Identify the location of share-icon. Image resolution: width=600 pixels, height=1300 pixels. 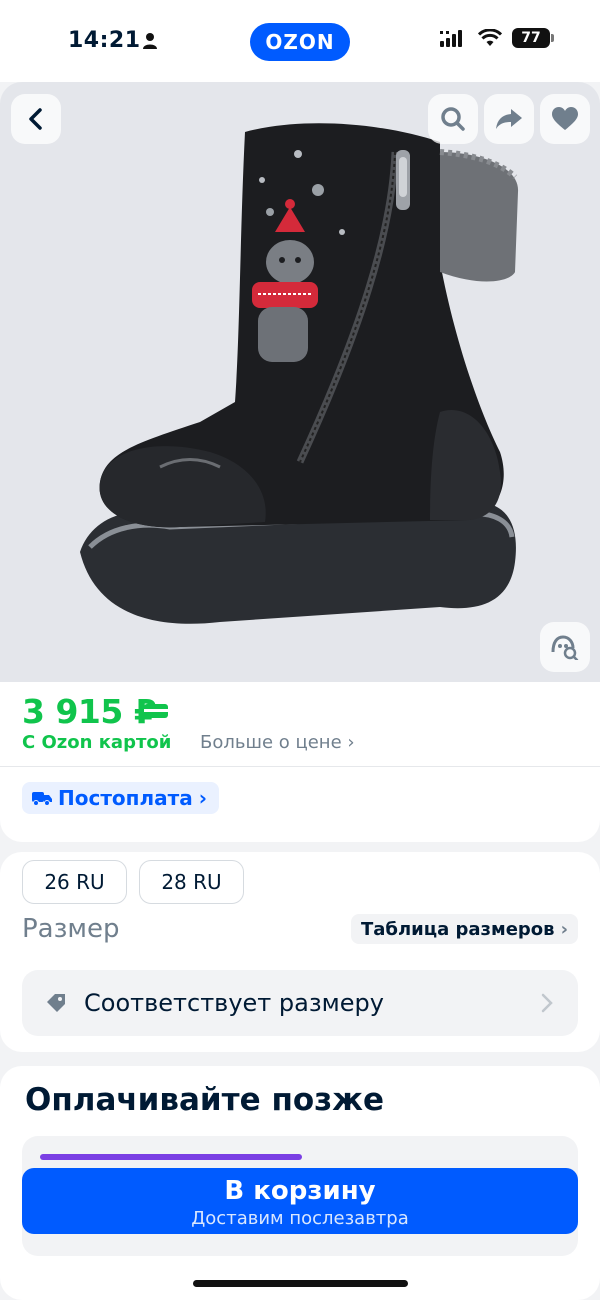
(509, 119).